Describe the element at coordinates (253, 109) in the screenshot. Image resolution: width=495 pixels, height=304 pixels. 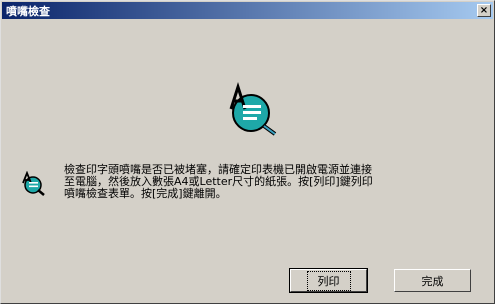
I see `nozzle-check-icon` at that location.